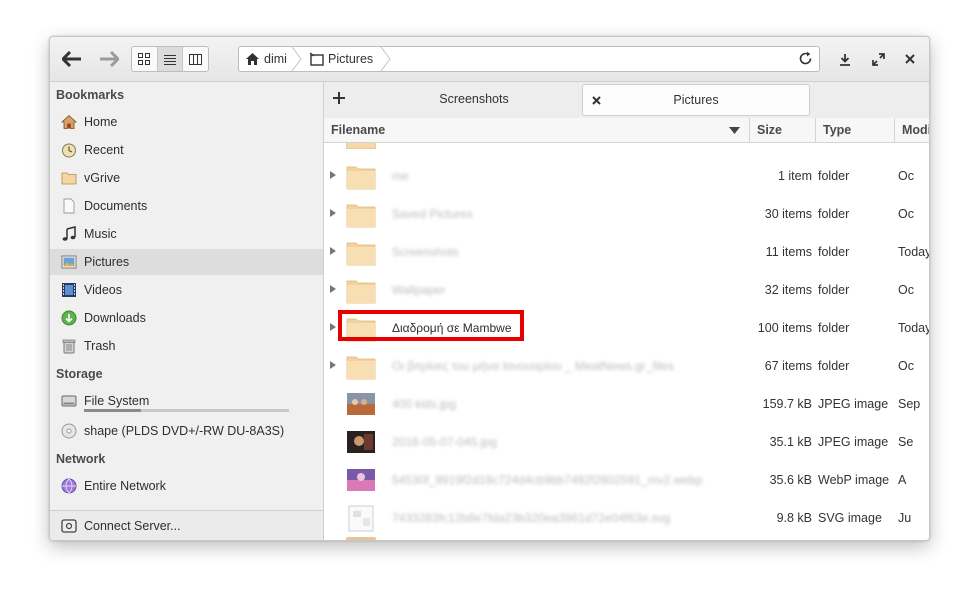 This screenshot has width=977, height=601. I want to click on sidebar-item-home: Home, so click(186, 122).